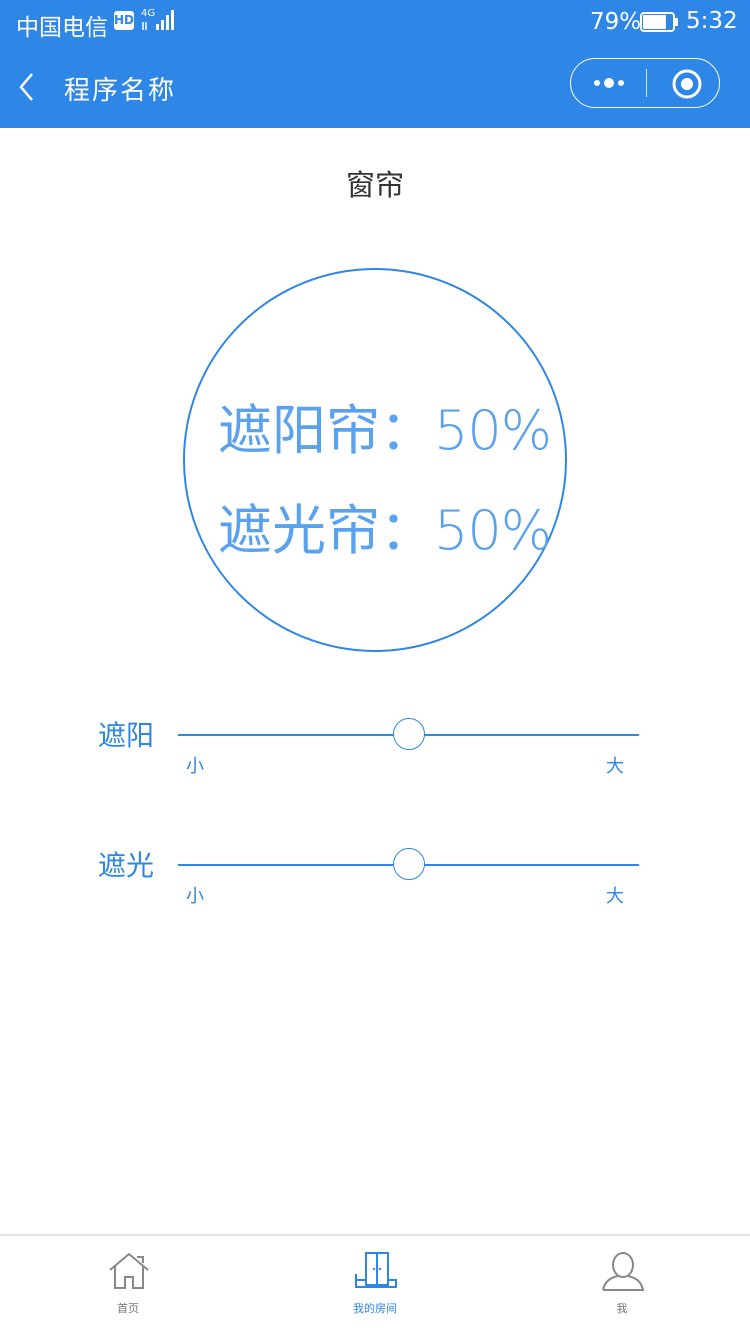  What do you see at coordinates (27, 87) in the screenshot?
I see `back-chevron-icon` at bounding box center [27, 87].